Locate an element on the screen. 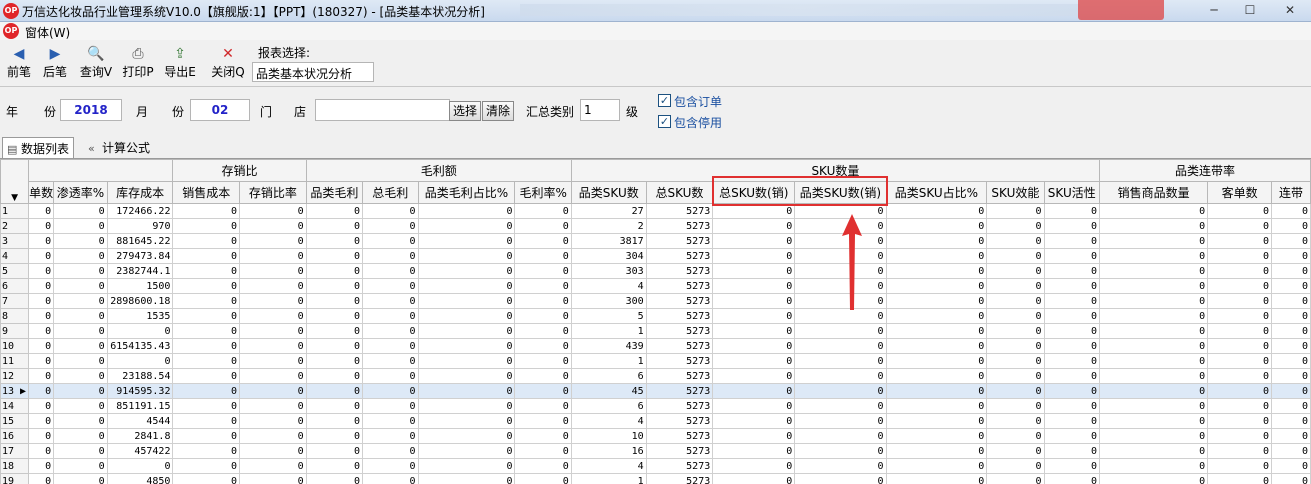  row-number: 15 is located at coordinates (15, 421).